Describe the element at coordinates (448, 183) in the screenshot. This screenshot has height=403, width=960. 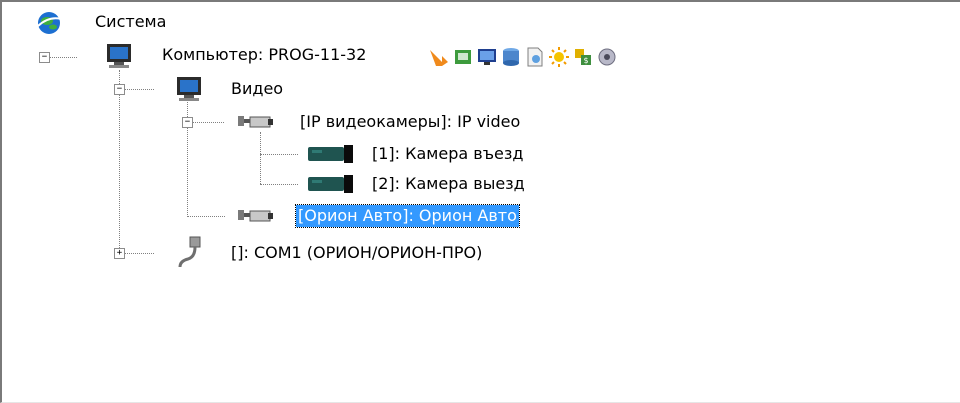
I see `tree-node-label: [2]: Камера выезд` at that location.